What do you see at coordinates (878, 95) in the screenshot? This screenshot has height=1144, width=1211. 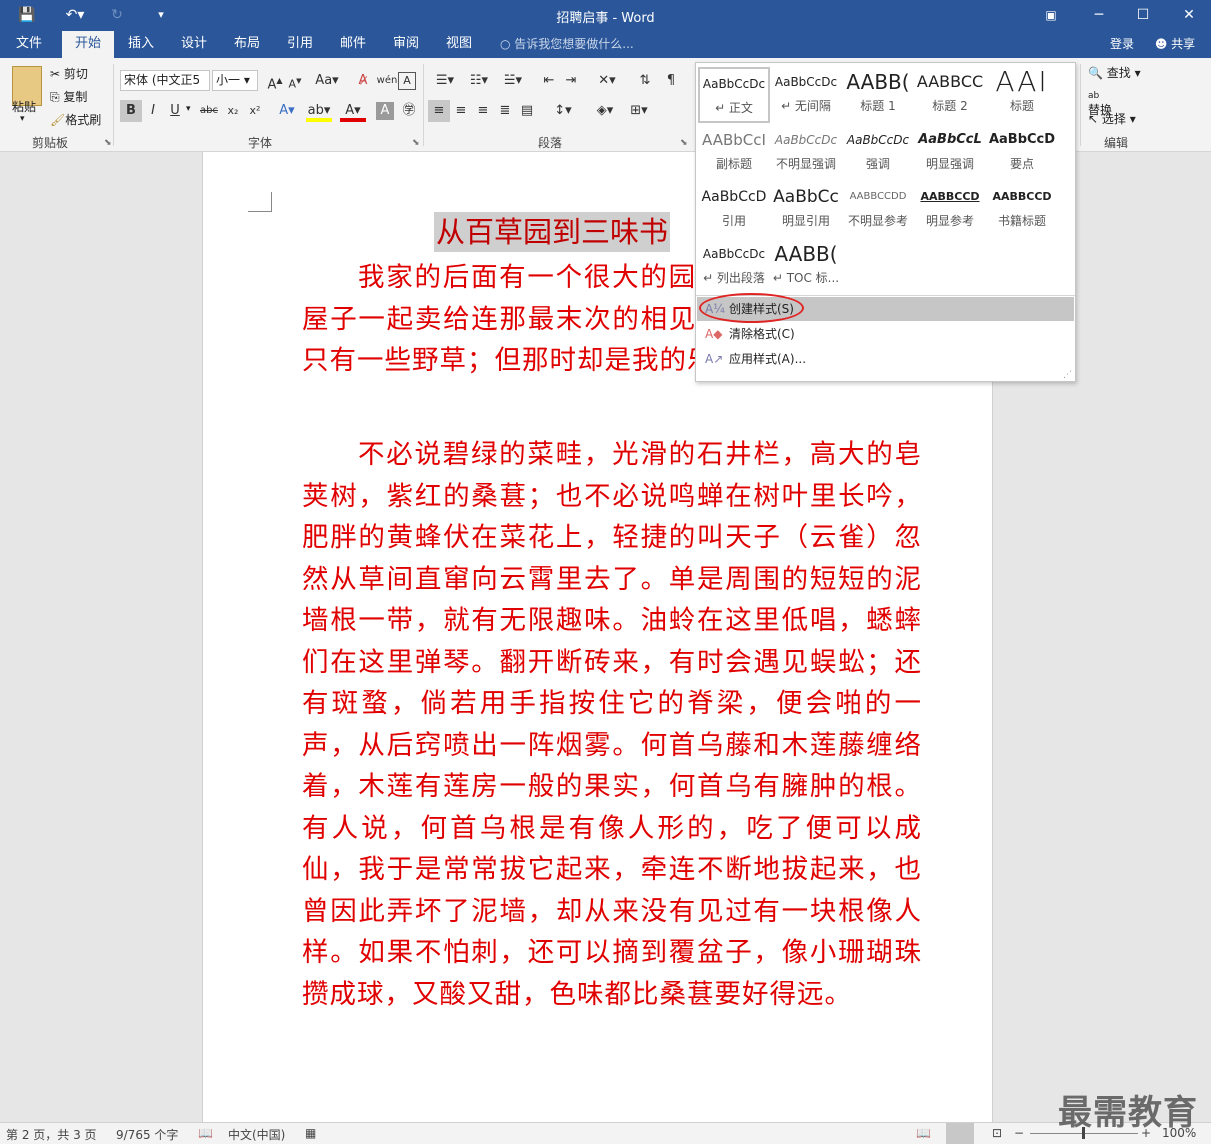 I see `style-heading-1: AABB(标题 1` at bounding box center [878, 95].